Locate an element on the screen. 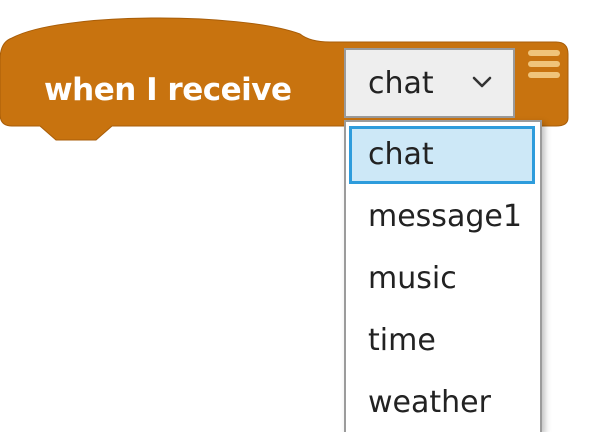  menu-item-time: time is located at coordinates (442, 341).